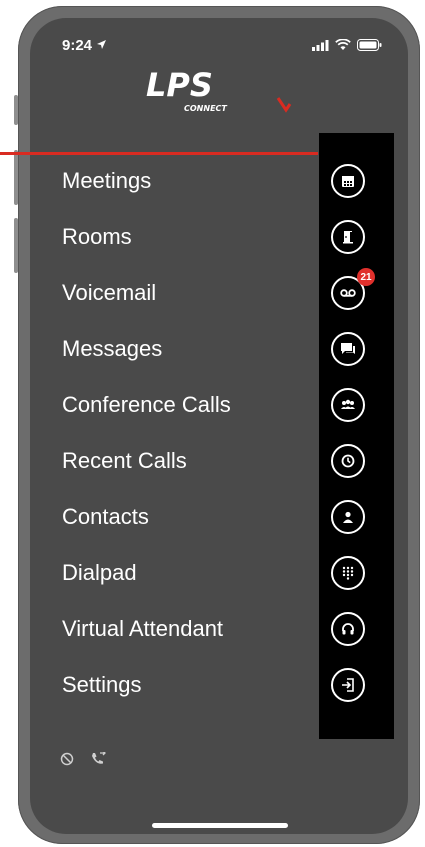  What do you see at coordinates (109, 293) in the screenshot?
I see `menu-item-voicemail: Voicemail` at bounding box center [109, 293].